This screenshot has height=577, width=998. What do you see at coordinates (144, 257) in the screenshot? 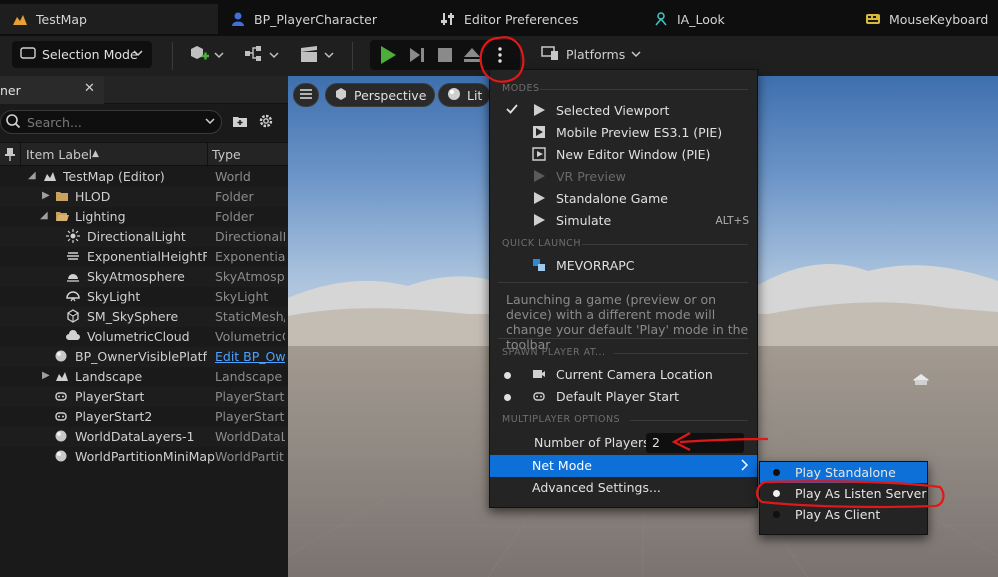
I see `tree-row: ExponentialHeightFog ExponentialI` at bounding box center [144, 257].